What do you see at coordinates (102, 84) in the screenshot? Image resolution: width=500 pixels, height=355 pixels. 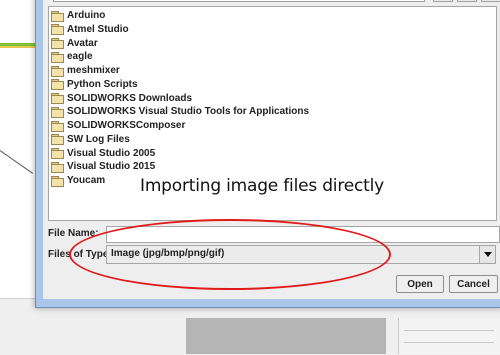 I see `folder-name: Python Scripts` at bounding box center [102, 84].